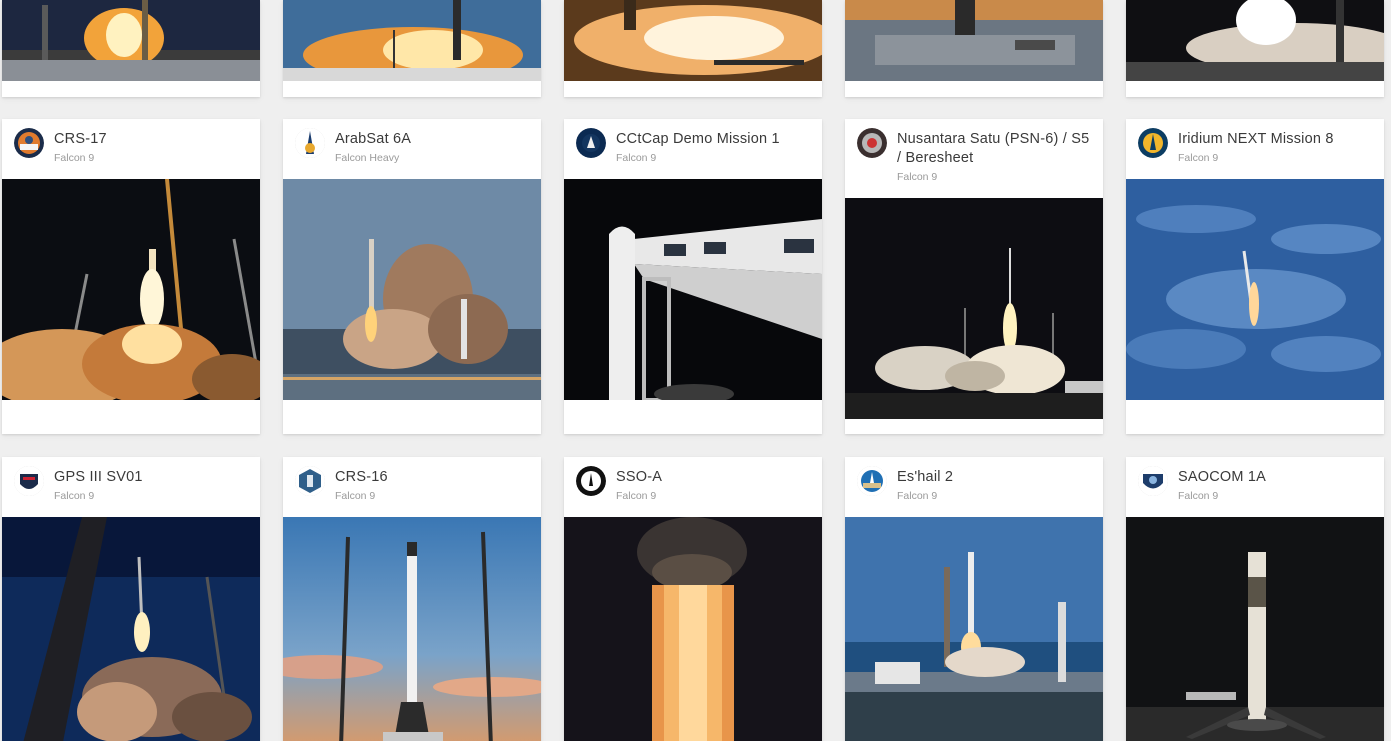 Image resolution: width=1391 pixels, height=741 pixels. I want to click on cctcap-demo-1-patch-icon, so click(591, 143).